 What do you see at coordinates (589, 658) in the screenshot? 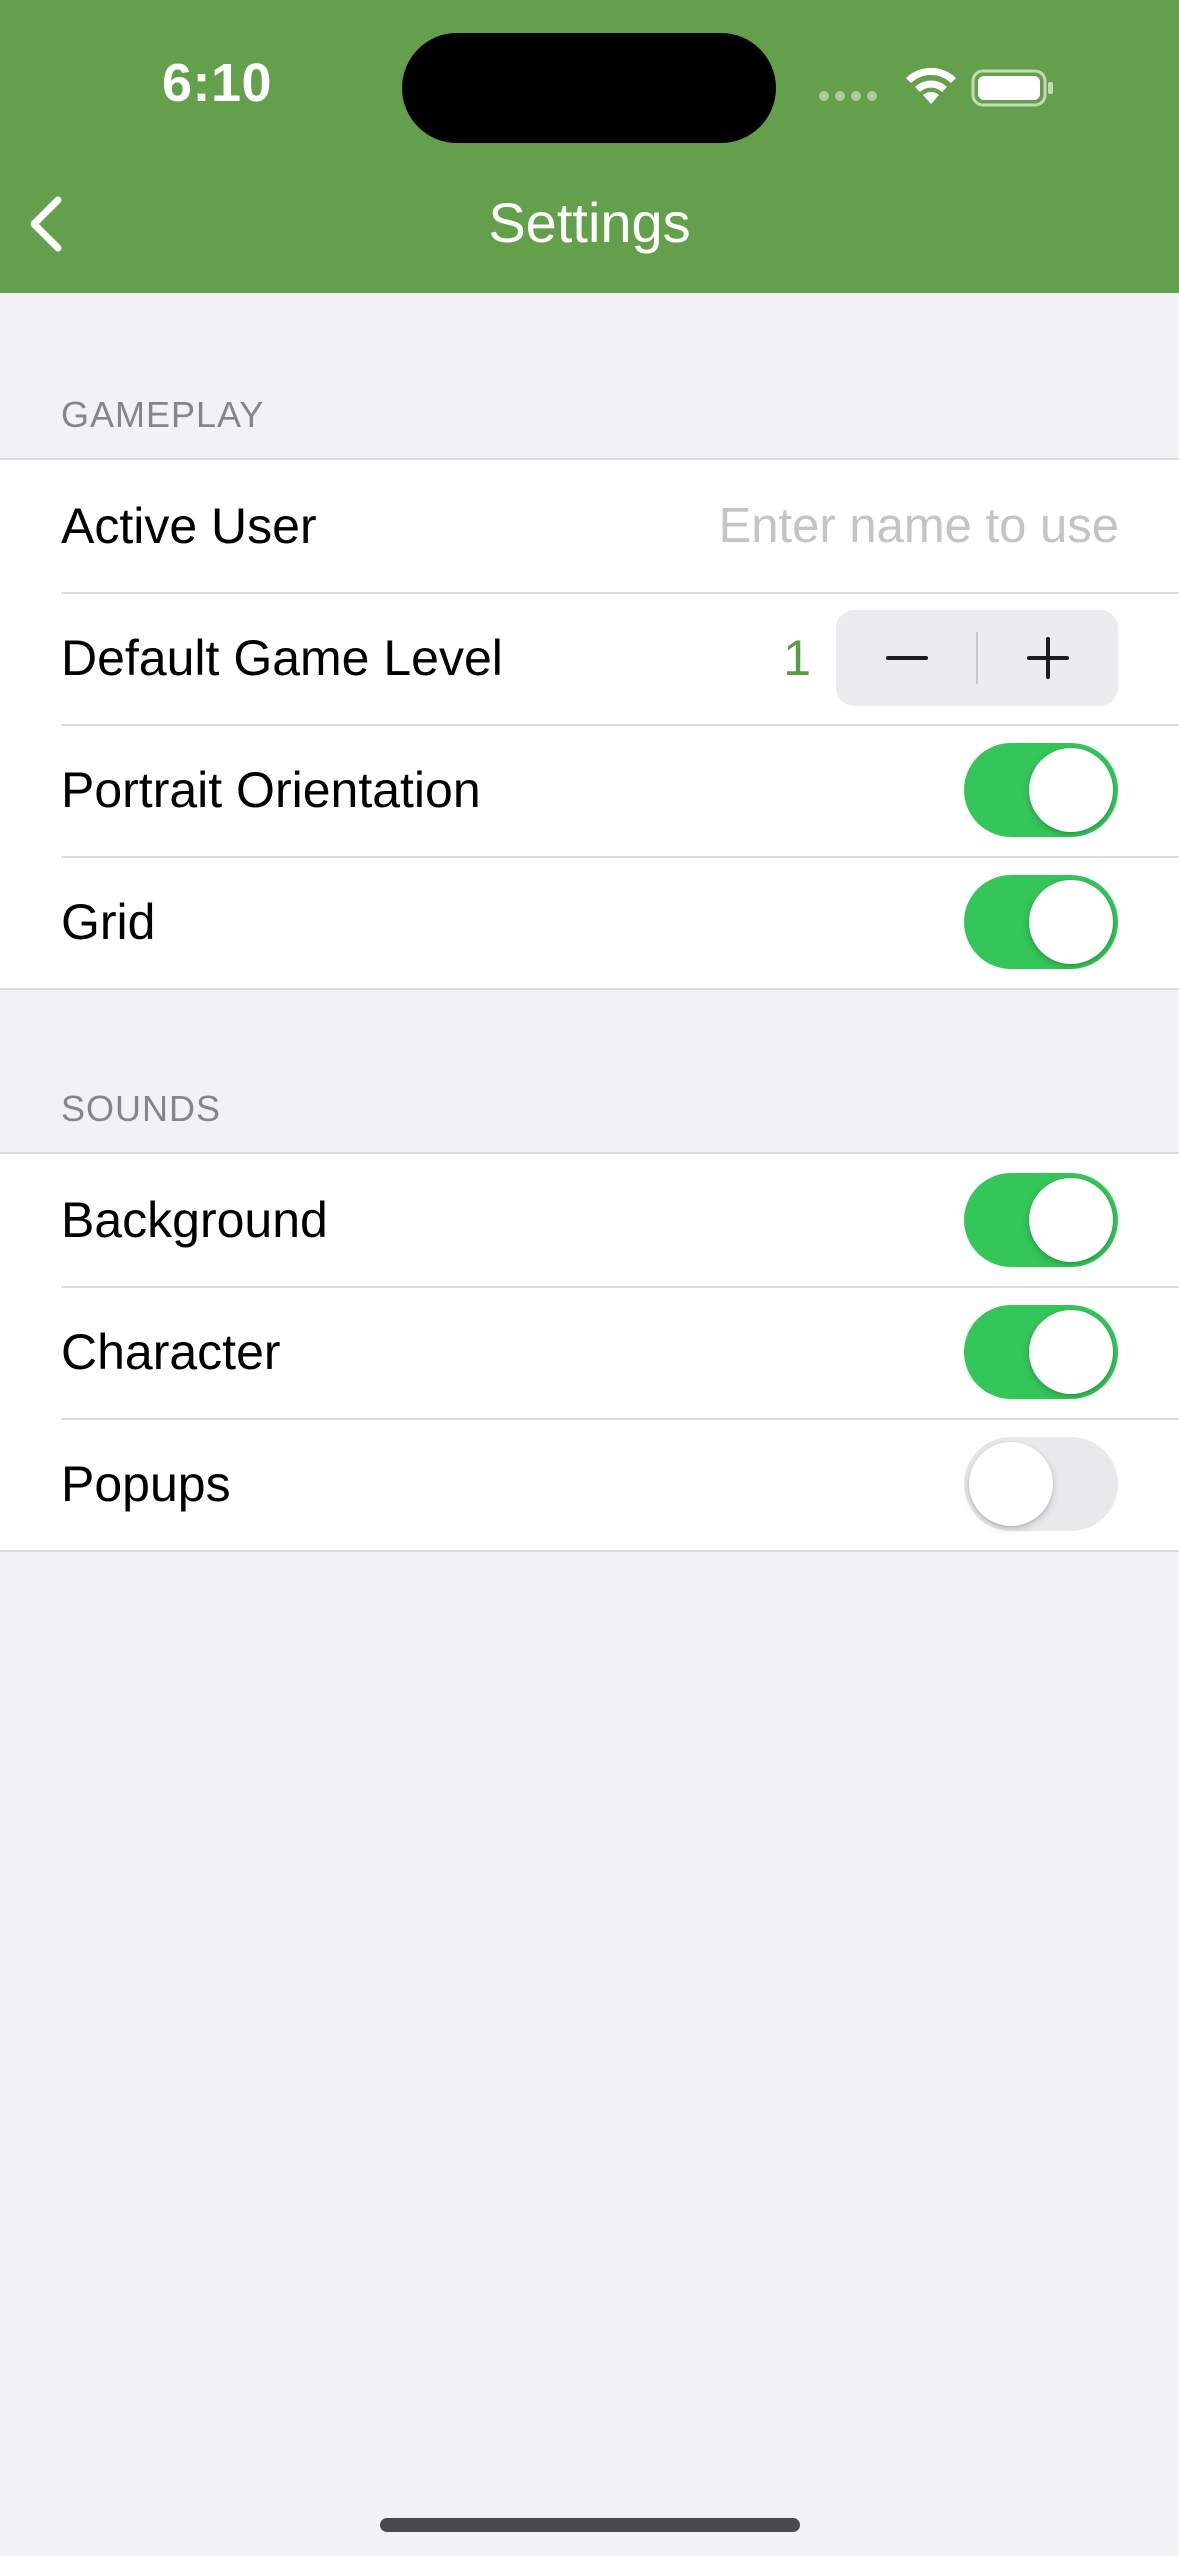
I see `default-level-row: Default Game Level 1` at bounding box center [589, 658].